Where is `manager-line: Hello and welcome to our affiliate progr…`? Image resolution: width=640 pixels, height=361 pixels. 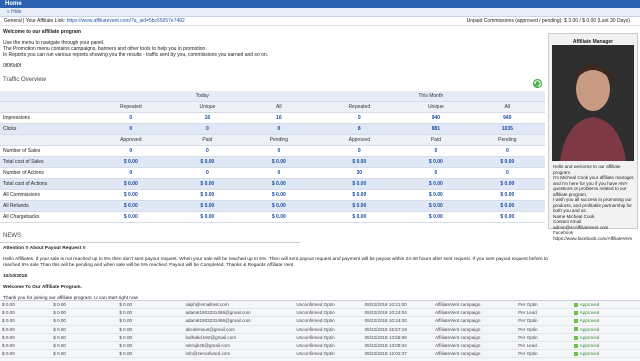
manager-line: Hello and welcome to our affiliate progr… is located at coordinates (587, 169).